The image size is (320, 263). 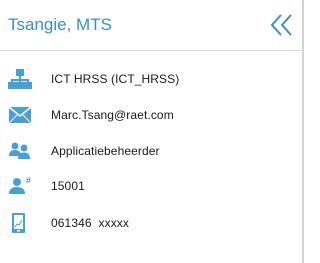 I want to click on role-value: Applicatiebeheerder, so click(x=105, y=151).